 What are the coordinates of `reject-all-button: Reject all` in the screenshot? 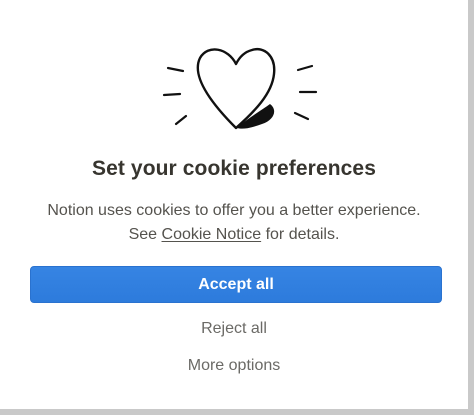 It's located at (234, 329).